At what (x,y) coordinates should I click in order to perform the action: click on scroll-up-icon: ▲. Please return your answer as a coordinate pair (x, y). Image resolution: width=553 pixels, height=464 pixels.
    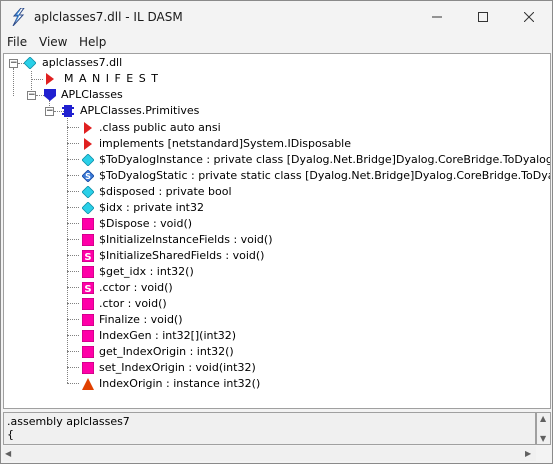
    Looking at the image, I should click on (543, 418).